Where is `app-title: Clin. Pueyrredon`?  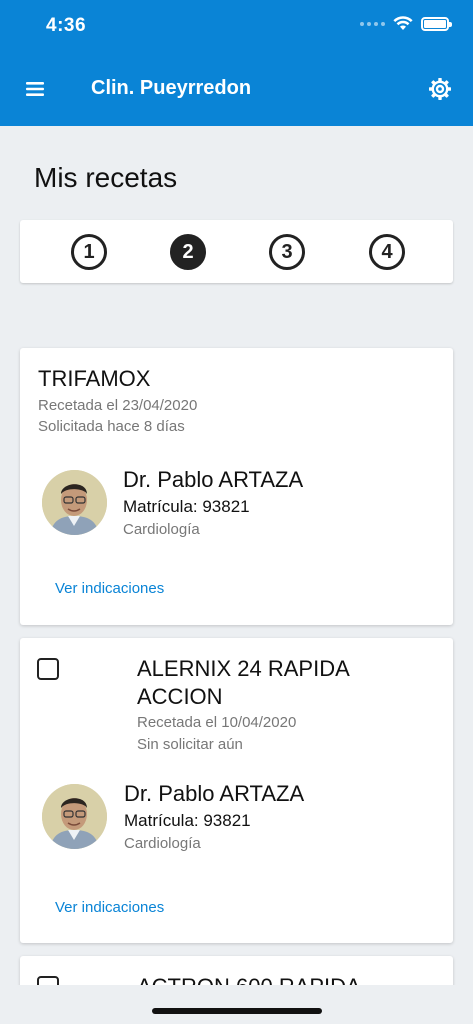 app-title: Clin. Pueyrredon is located at coordinates (171, 88).